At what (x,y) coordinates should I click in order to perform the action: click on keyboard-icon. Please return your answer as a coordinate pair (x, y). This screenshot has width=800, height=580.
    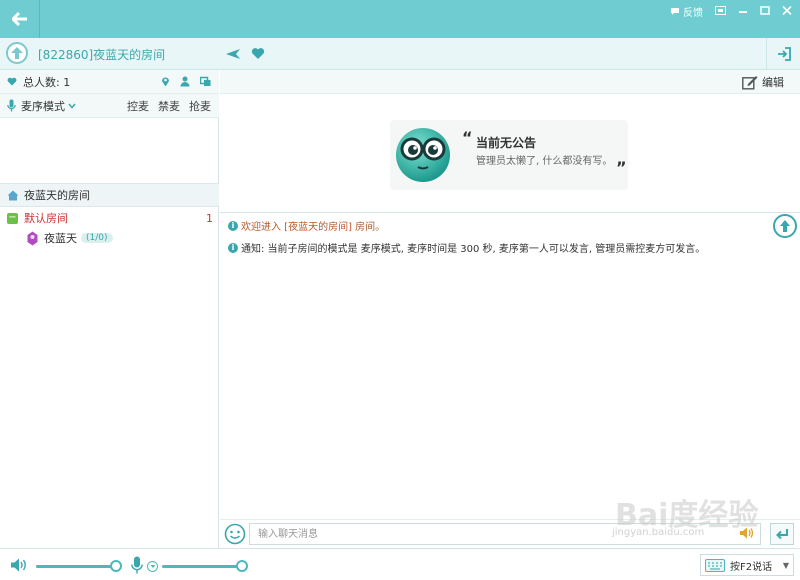
    Looking at the image, I should click on (715, 565).